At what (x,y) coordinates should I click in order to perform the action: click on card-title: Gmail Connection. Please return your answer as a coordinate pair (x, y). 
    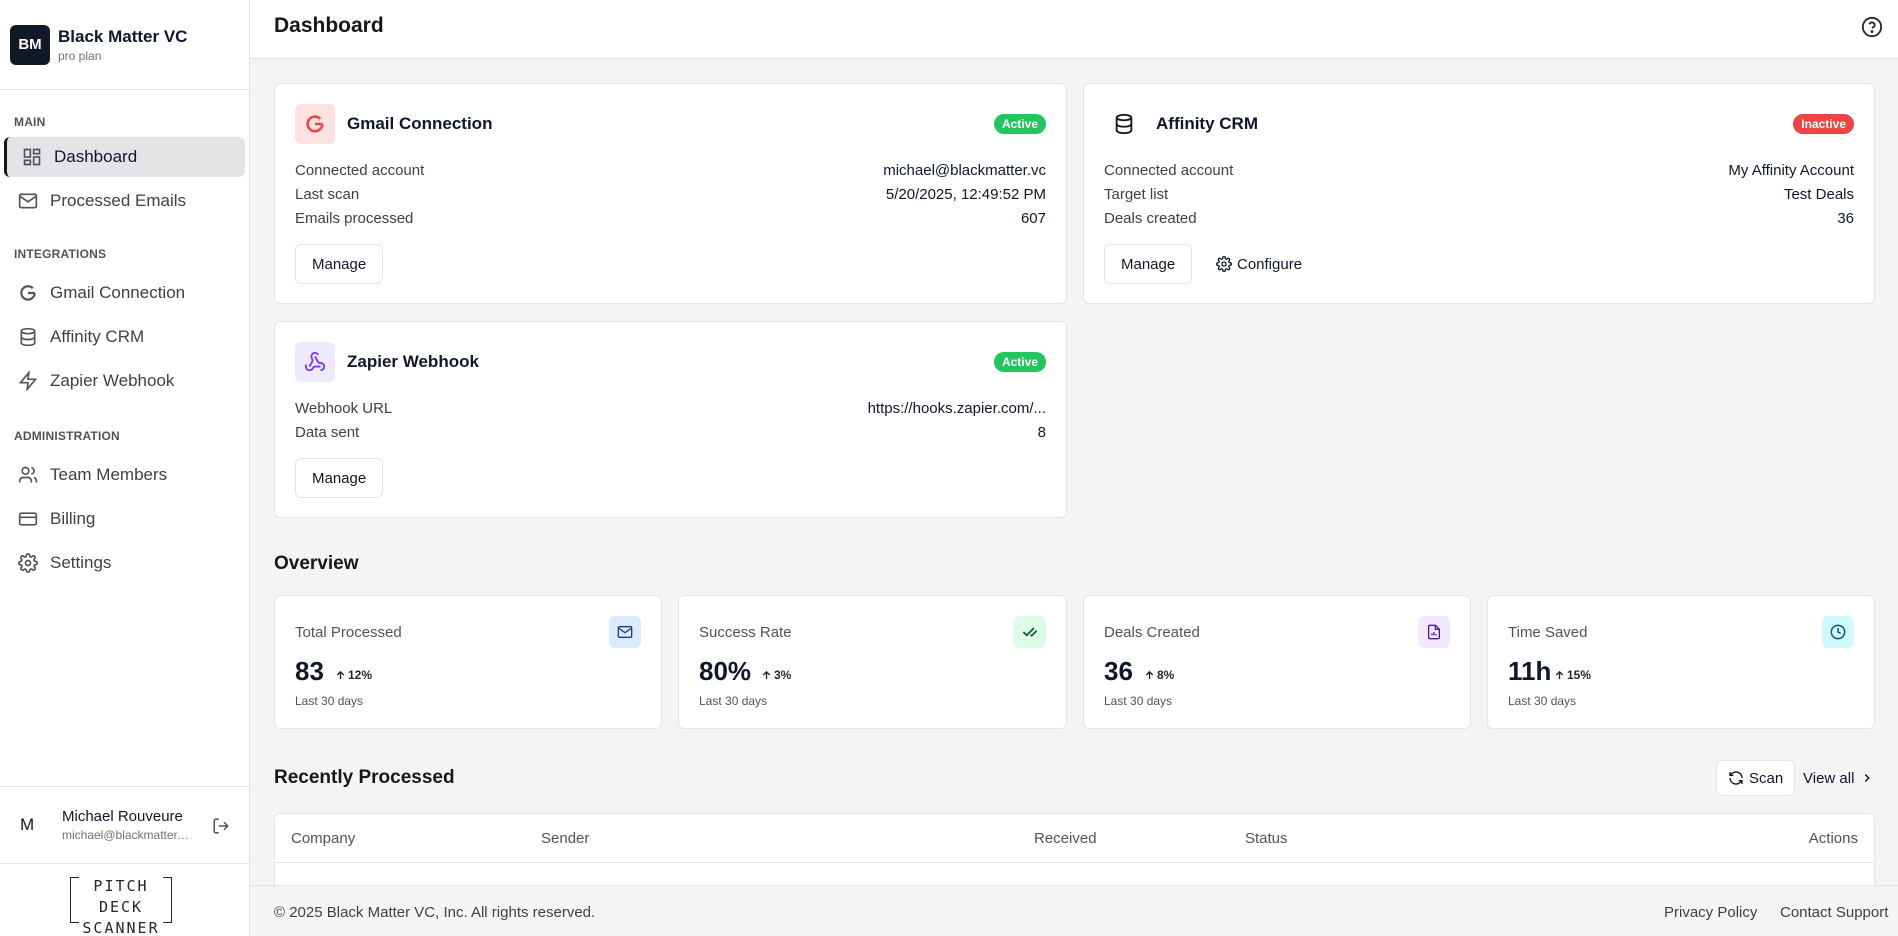
    Looking at the image, I should click on (420, 123).